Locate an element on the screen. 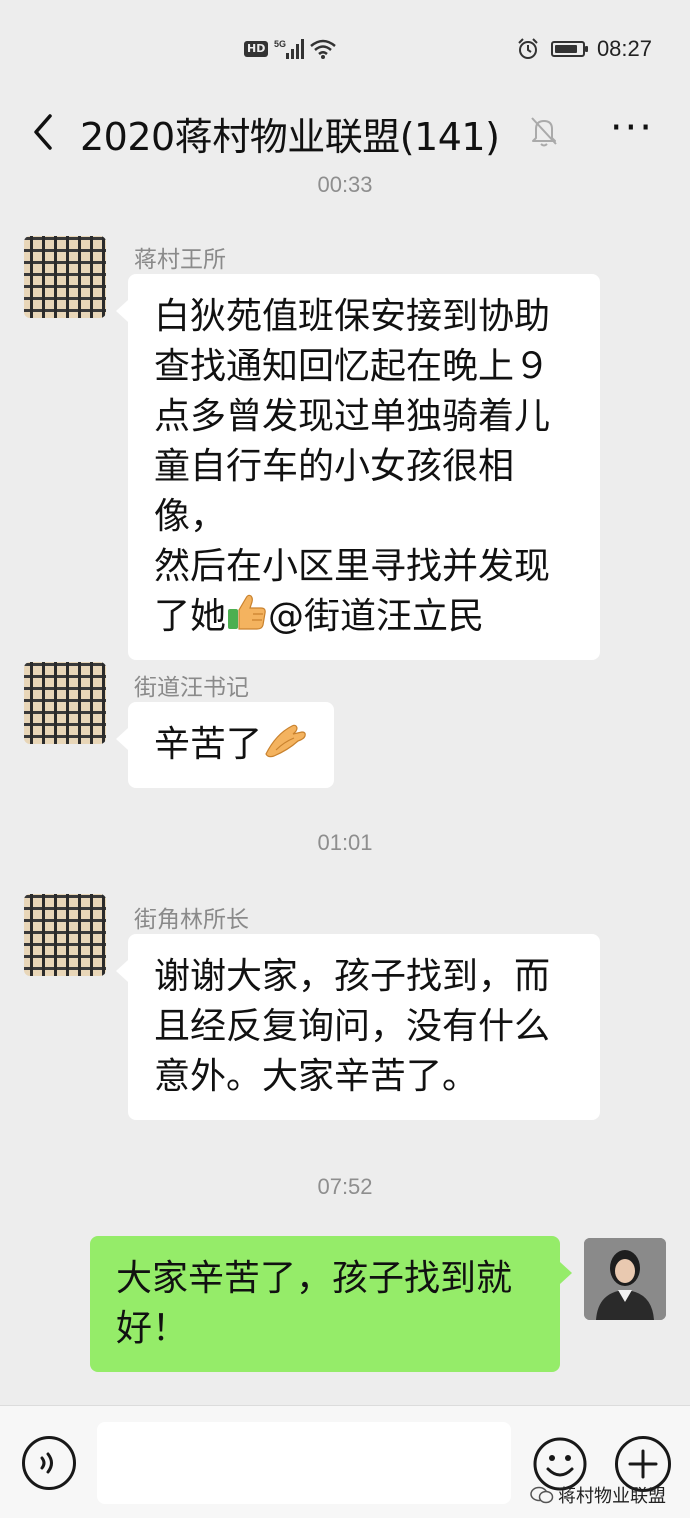 This screenshot has width=690, height=1518. my-message-bubble: 大家辛苦了，孩子找到就 好！ is located at coordinates (331, 1304).